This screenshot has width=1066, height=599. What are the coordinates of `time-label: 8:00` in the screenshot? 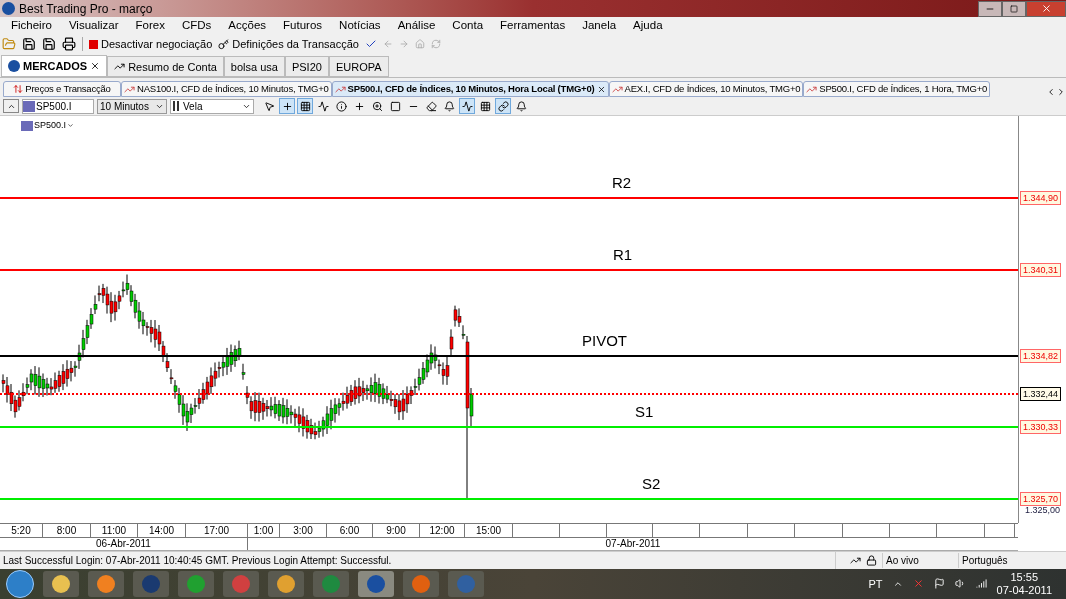 It's located at (66, 530).